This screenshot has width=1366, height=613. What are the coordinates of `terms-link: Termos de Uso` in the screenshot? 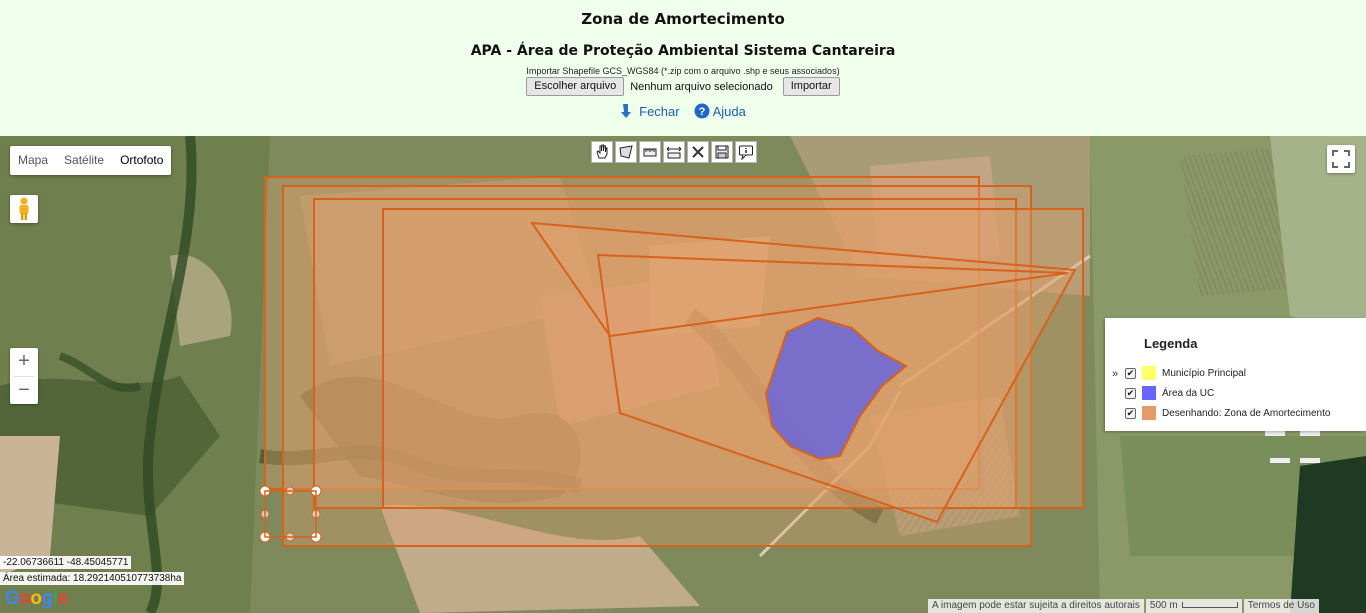 It's located at (1281, 606).